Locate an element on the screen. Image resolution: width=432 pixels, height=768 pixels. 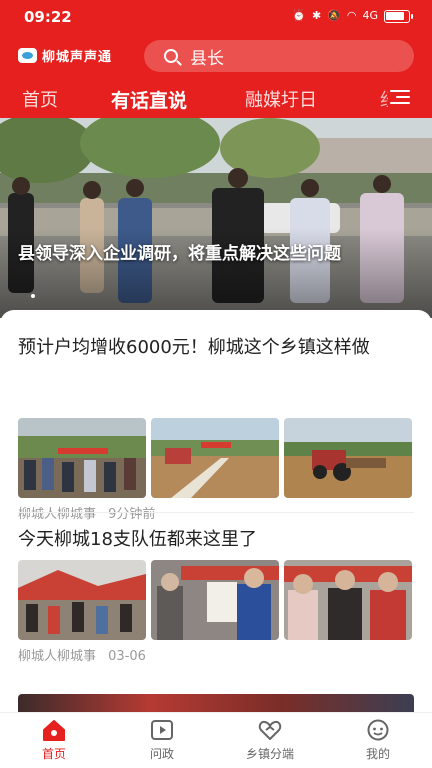
article-time: 9分钟前 is located at coordinates (132, 514).